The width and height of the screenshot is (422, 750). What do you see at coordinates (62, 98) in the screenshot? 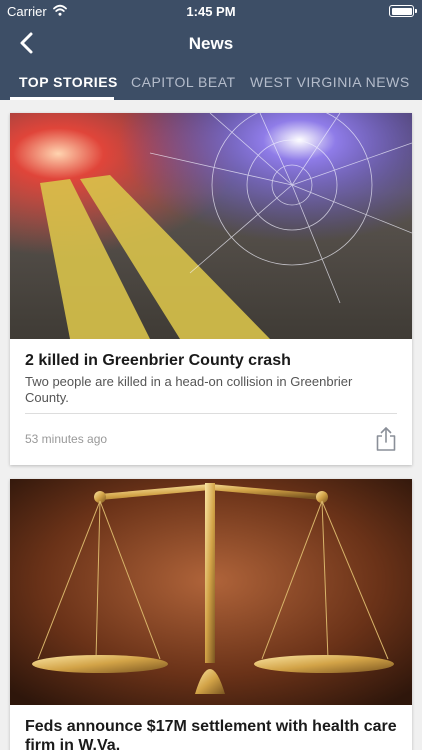
I see `tab-indicator` at bounding box center [62, 98].